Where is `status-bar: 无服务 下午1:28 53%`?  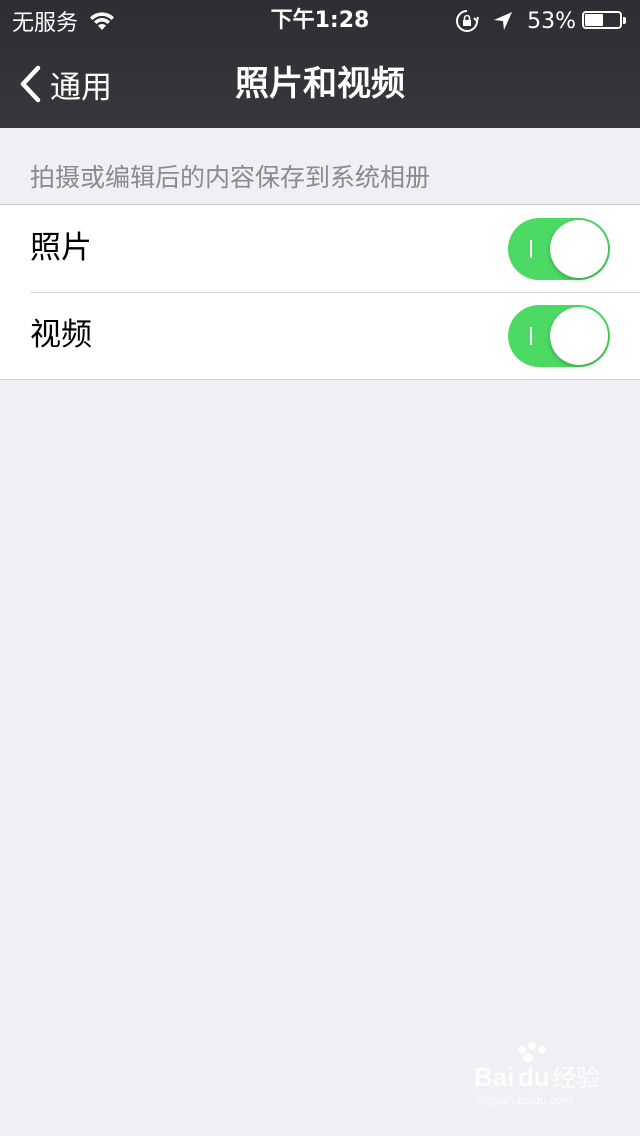
status-bar: 无服务 下午1:28 53% is located at coordinates (320, 20).